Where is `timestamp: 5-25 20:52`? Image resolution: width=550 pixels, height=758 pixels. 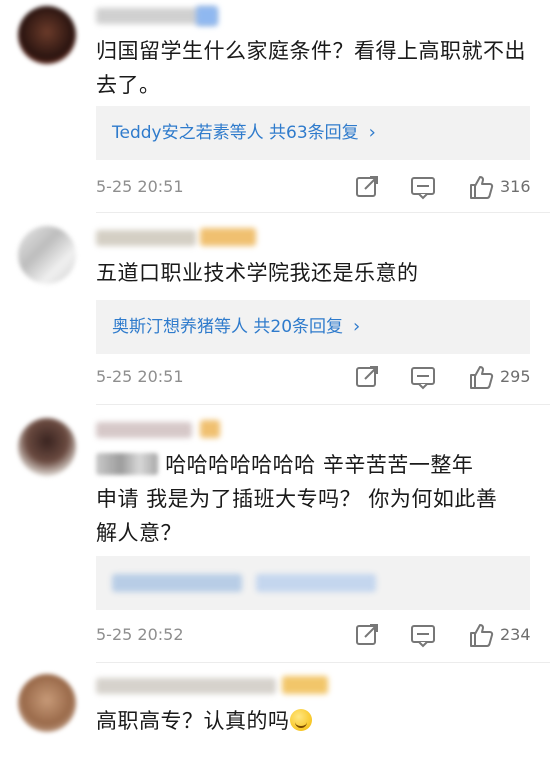 timestamp: 5-25 20:52 is located at coordinates (140, 634).